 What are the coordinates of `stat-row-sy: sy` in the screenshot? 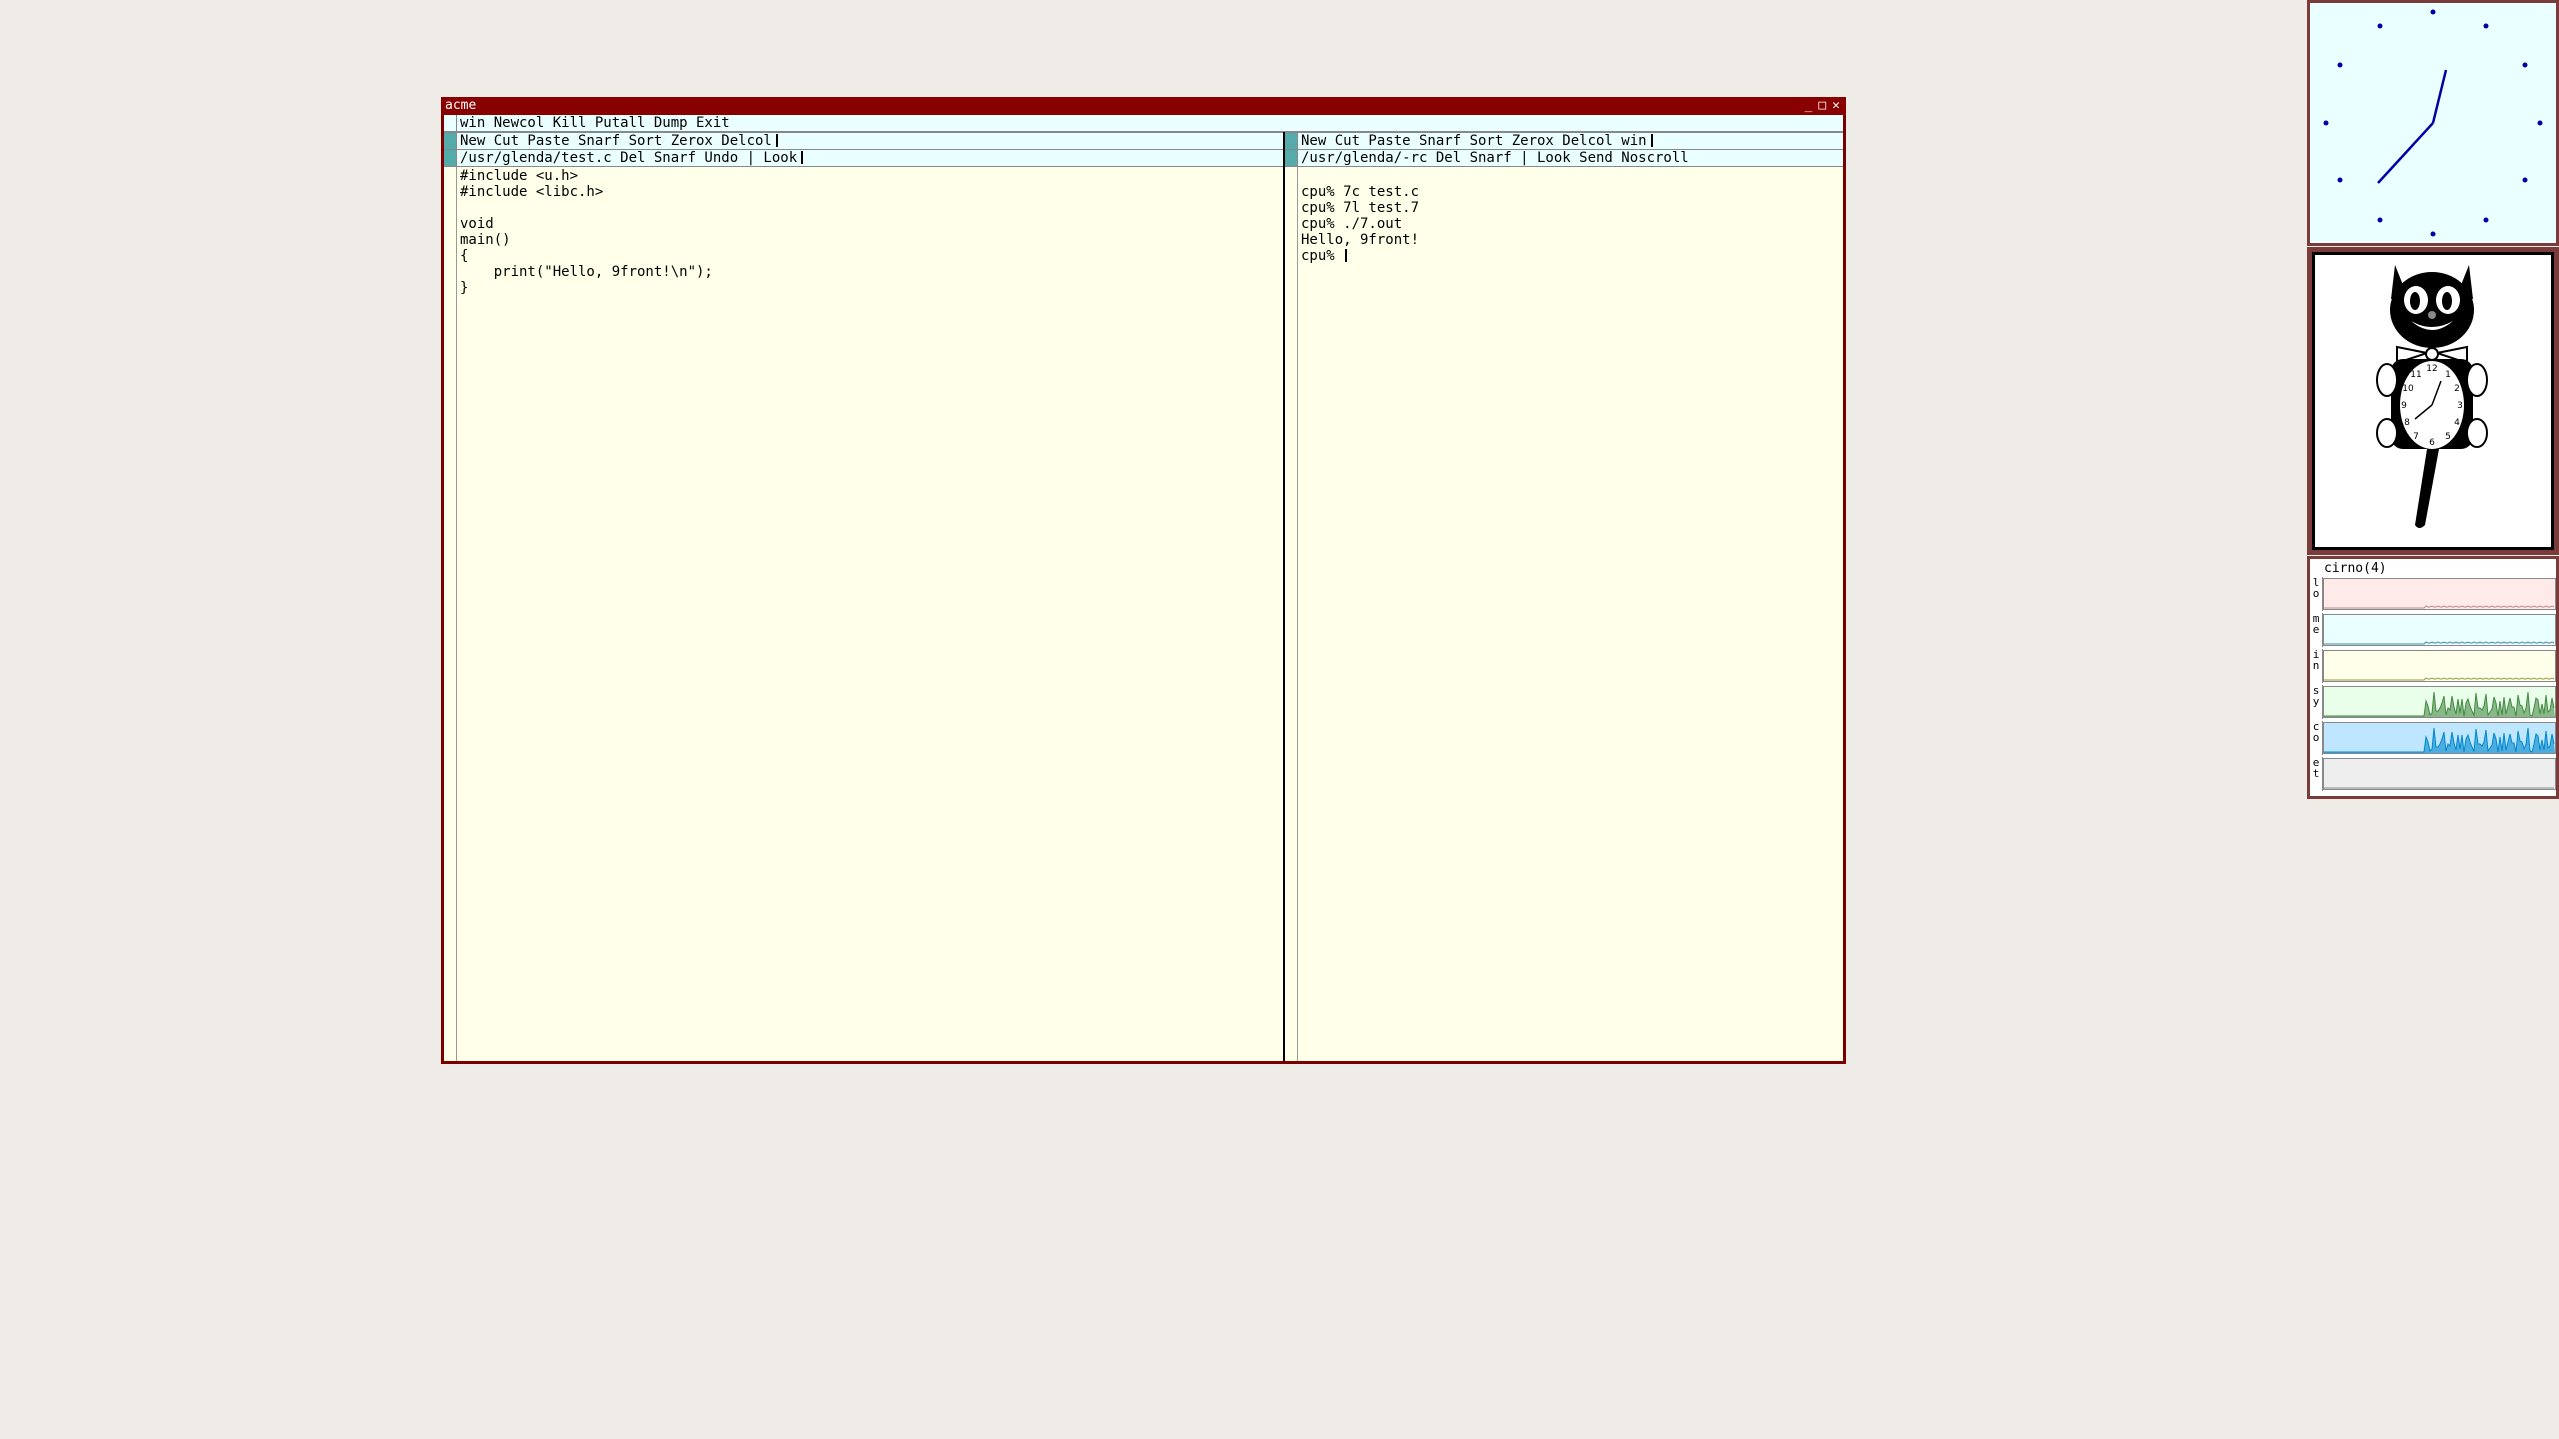 It's located at (2433, 702).